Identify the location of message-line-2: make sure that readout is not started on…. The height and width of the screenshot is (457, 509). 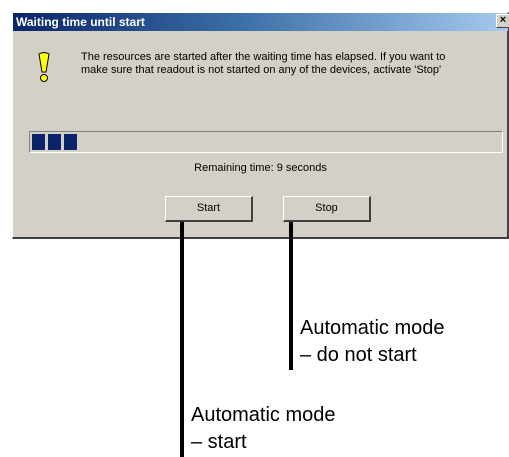
(261, 70).